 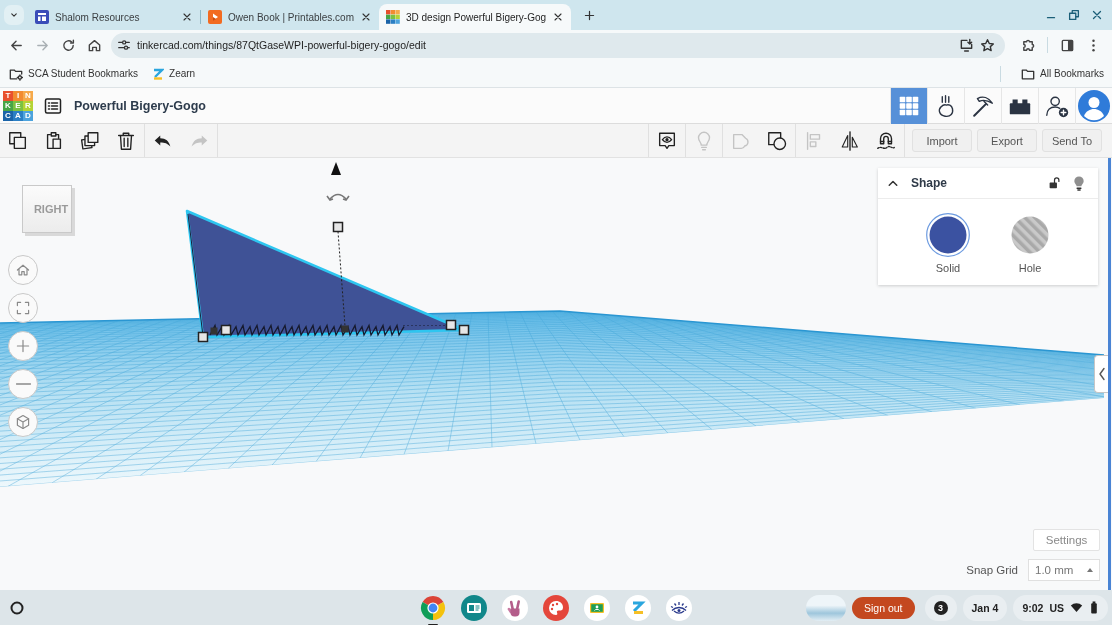 I want to click on lift-cone-handle, so click(x=336, y=168).